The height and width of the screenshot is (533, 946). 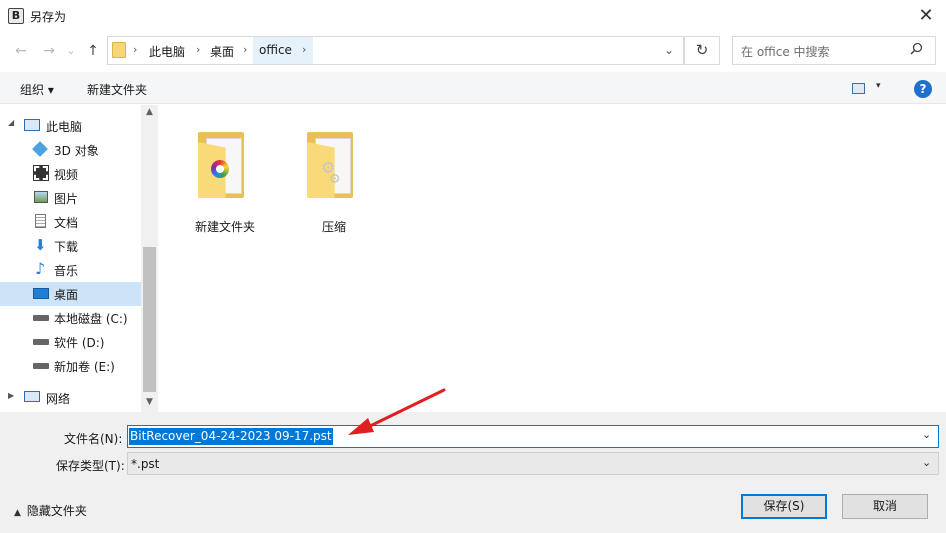 I want to click on back-arrow-icon: ←, so click(x=21, y=51).